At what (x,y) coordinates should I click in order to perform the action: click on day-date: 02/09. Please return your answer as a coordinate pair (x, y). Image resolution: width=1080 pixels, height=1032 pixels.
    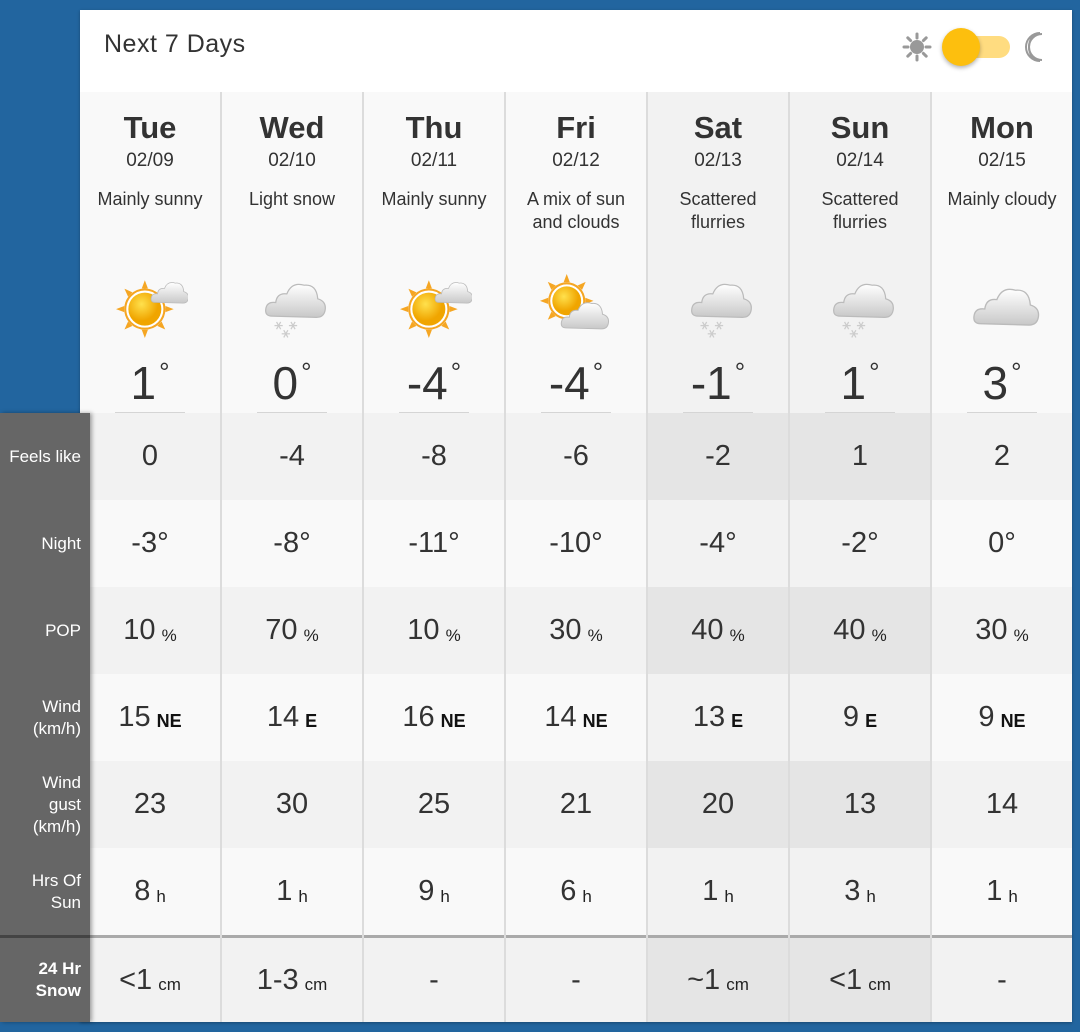
    Looking at the image, I should click on (150, 160).